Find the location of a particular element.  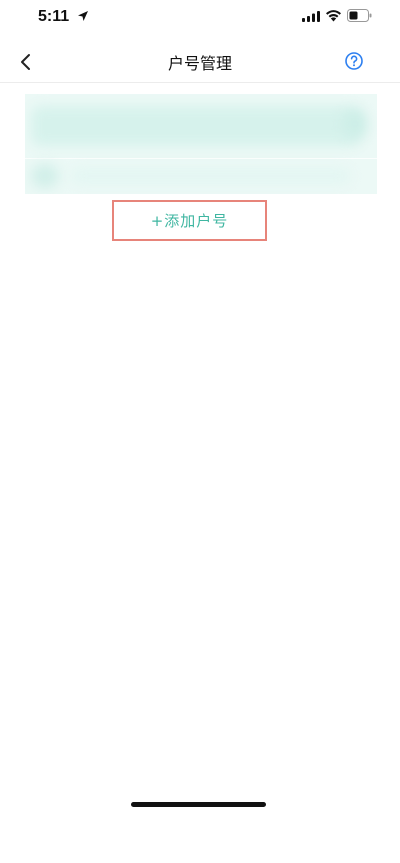

add-account-label: +添加户号 is located at coordinates (189, 221).